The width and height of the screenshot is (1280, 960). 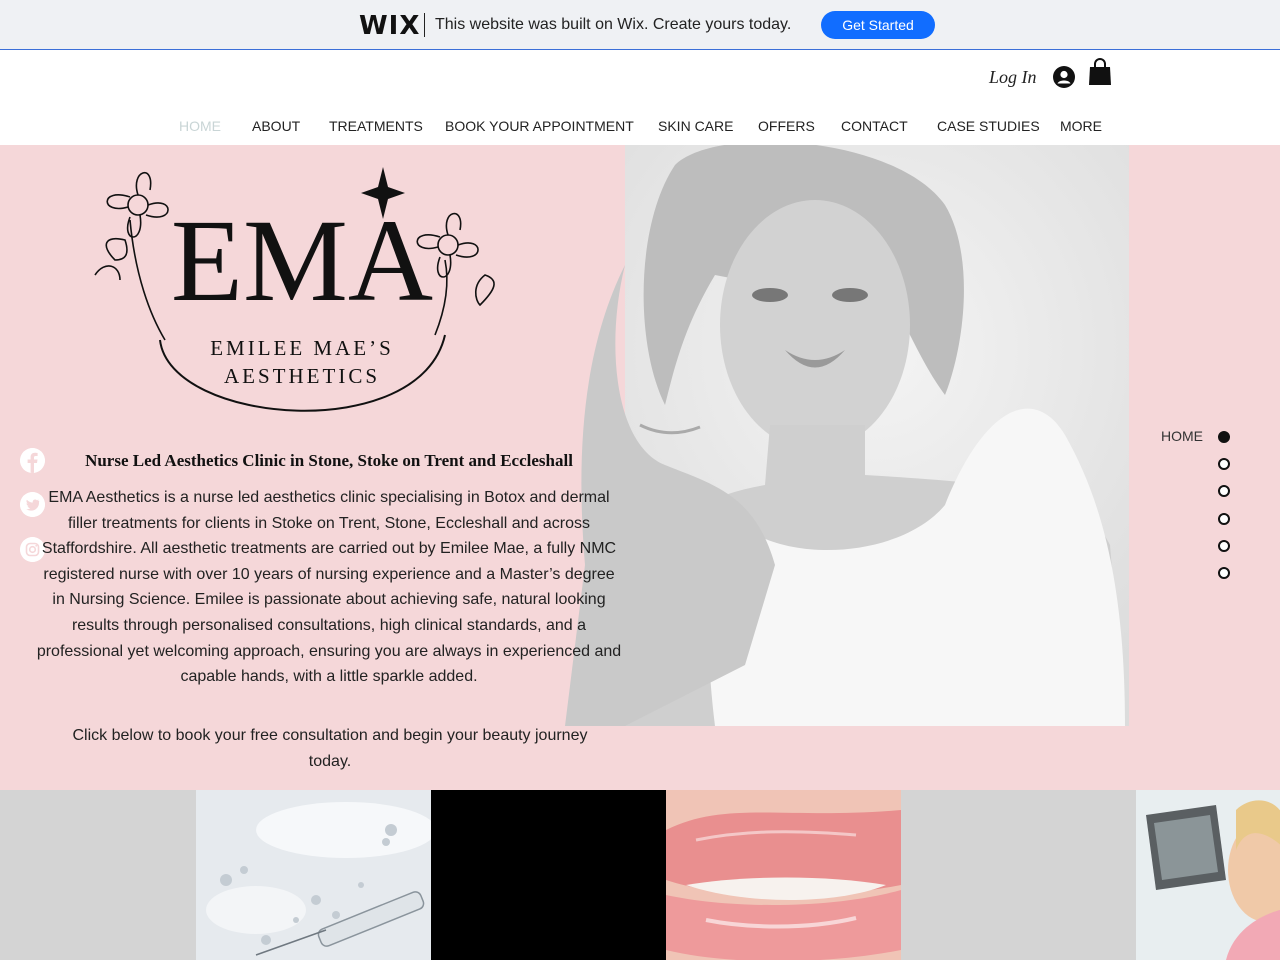 What do you see at coordinates (539, 126) in the screenshot?
I see `nav-book-appointment: BOOK YOUR APPOINTMENT` at bounding box center [539, 126].